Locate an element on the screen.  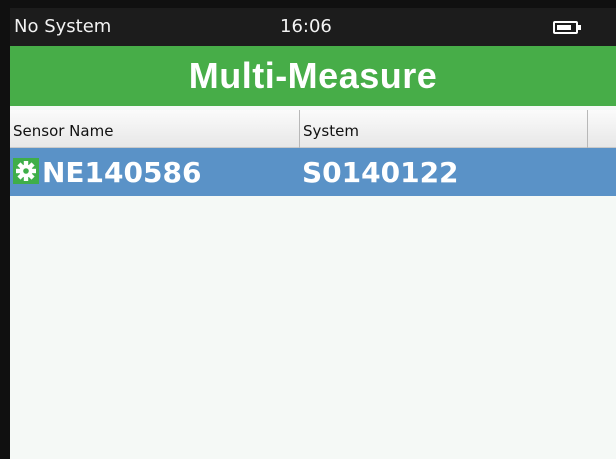
battery-tip is located at coordinates (579, 27).